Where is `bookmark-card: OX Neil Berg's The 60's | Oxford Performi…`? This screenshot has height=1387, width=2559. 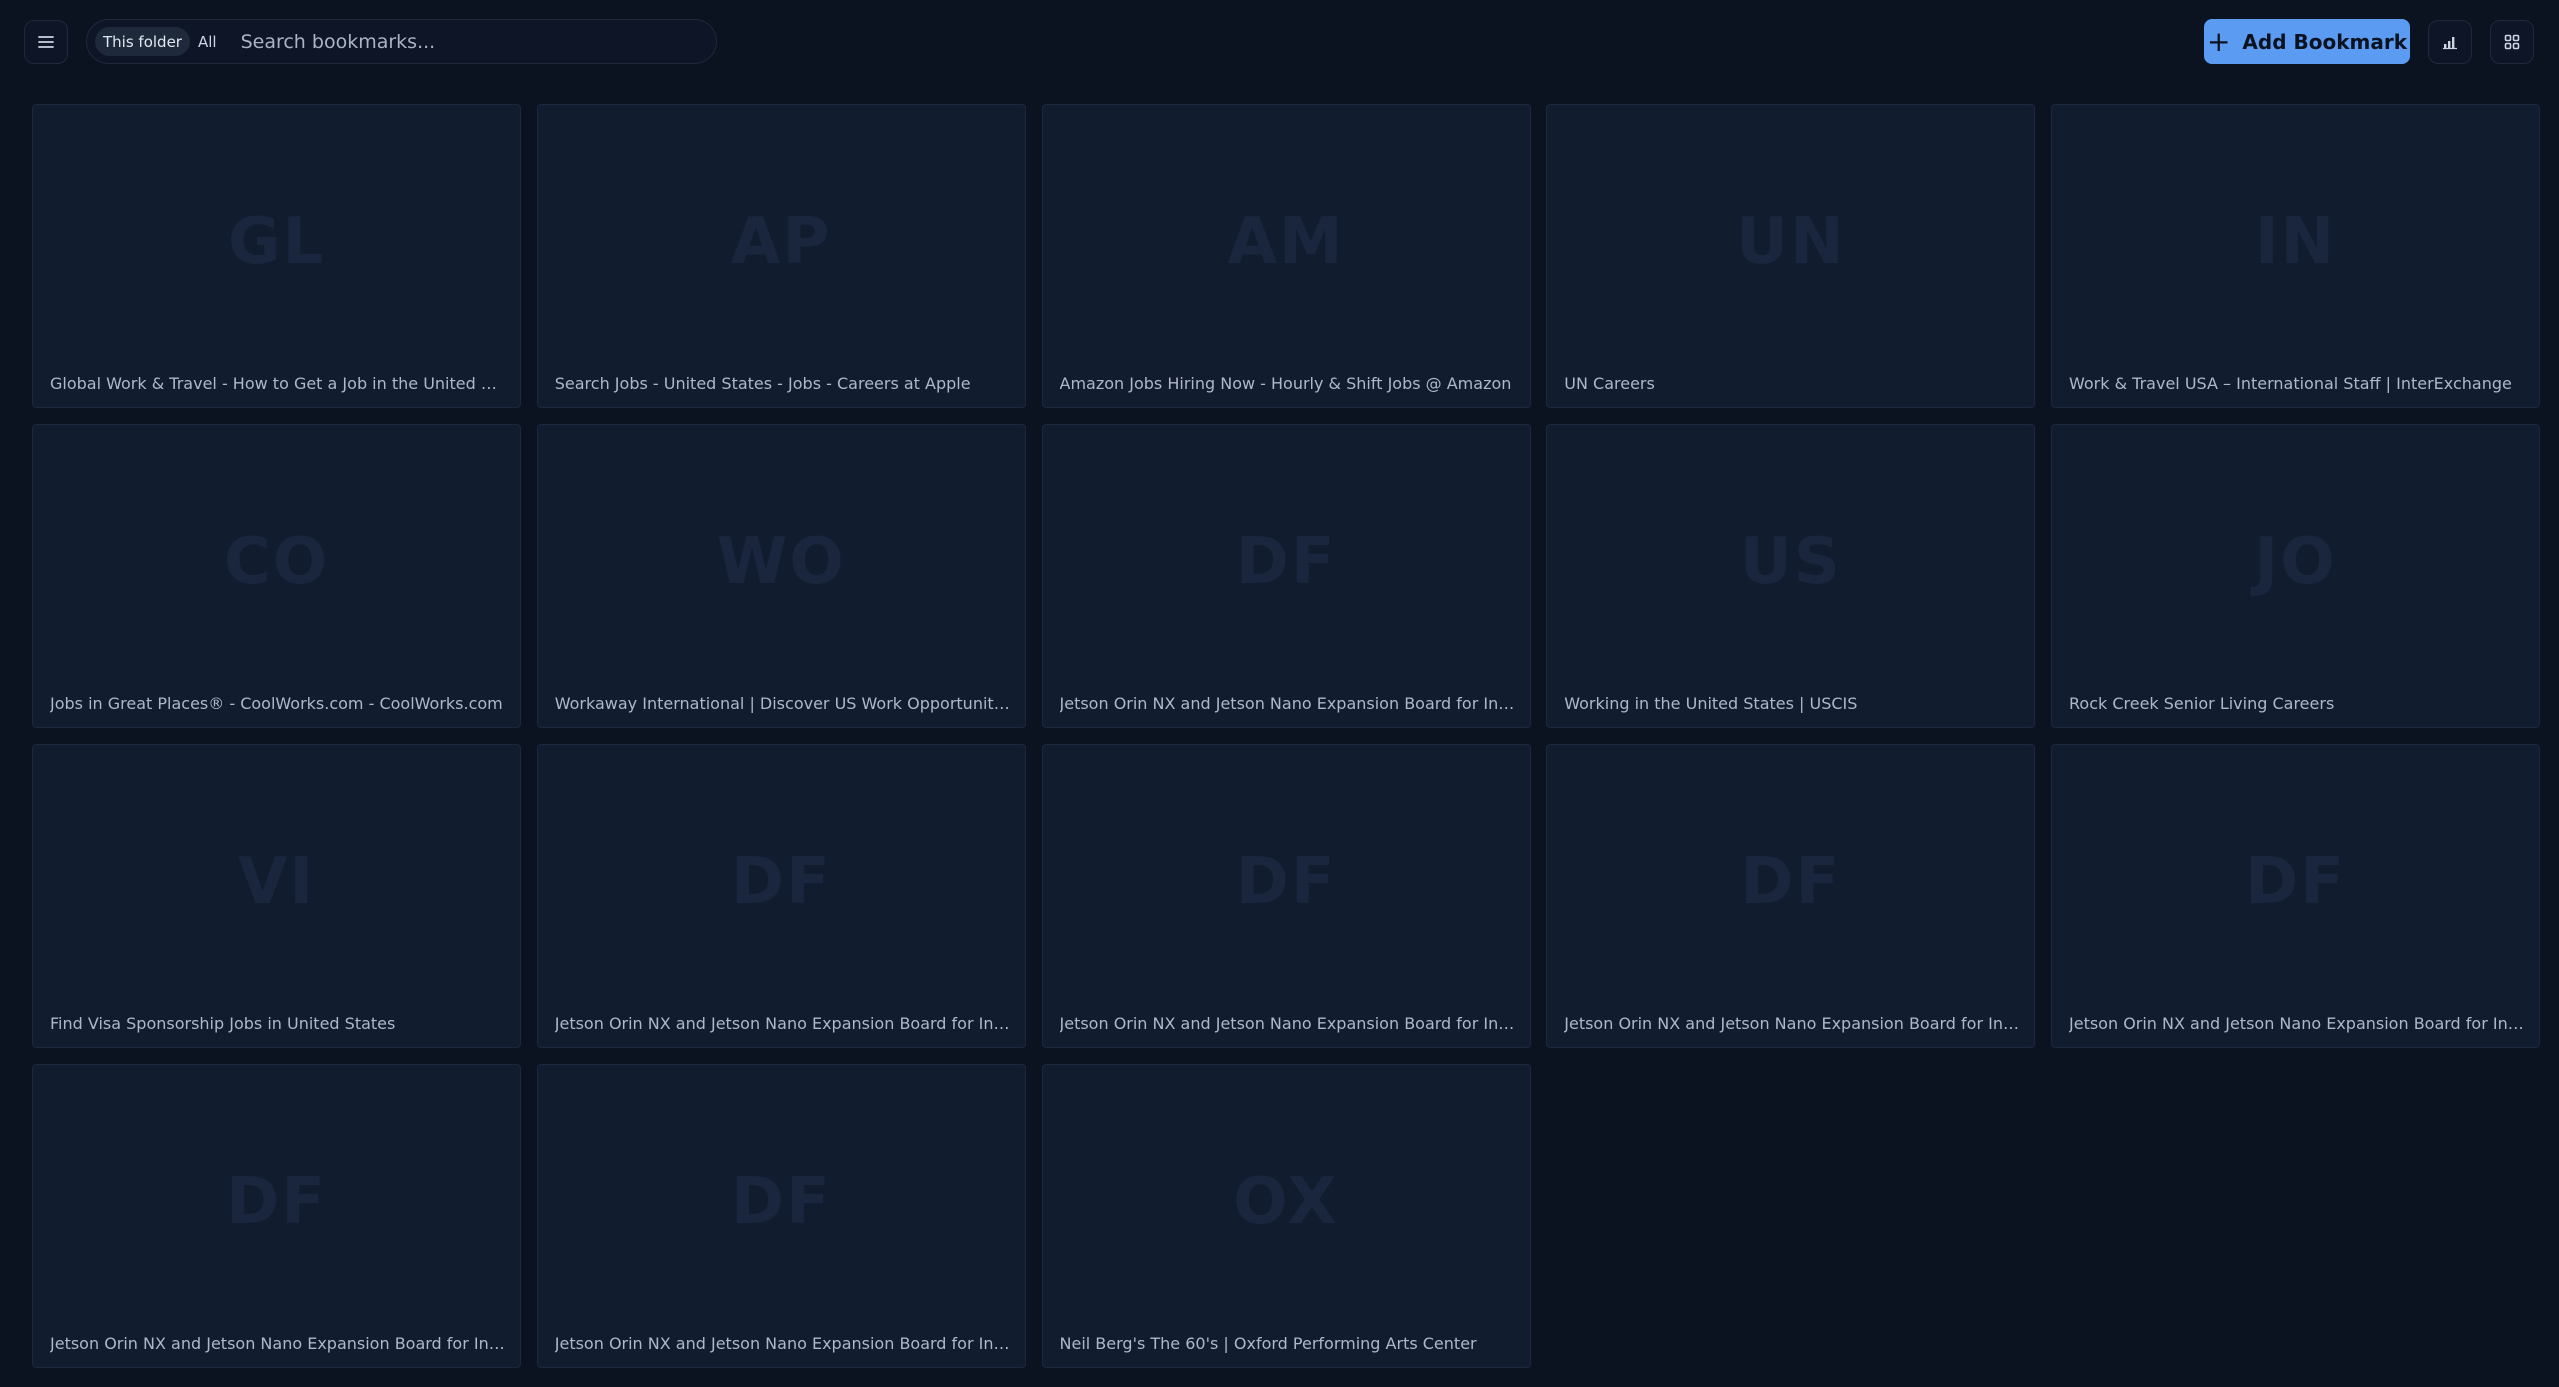
bookmark-card: OX Neil Berg's The 60's | Oxford Performi… is located at coordinates (1286, 1216).